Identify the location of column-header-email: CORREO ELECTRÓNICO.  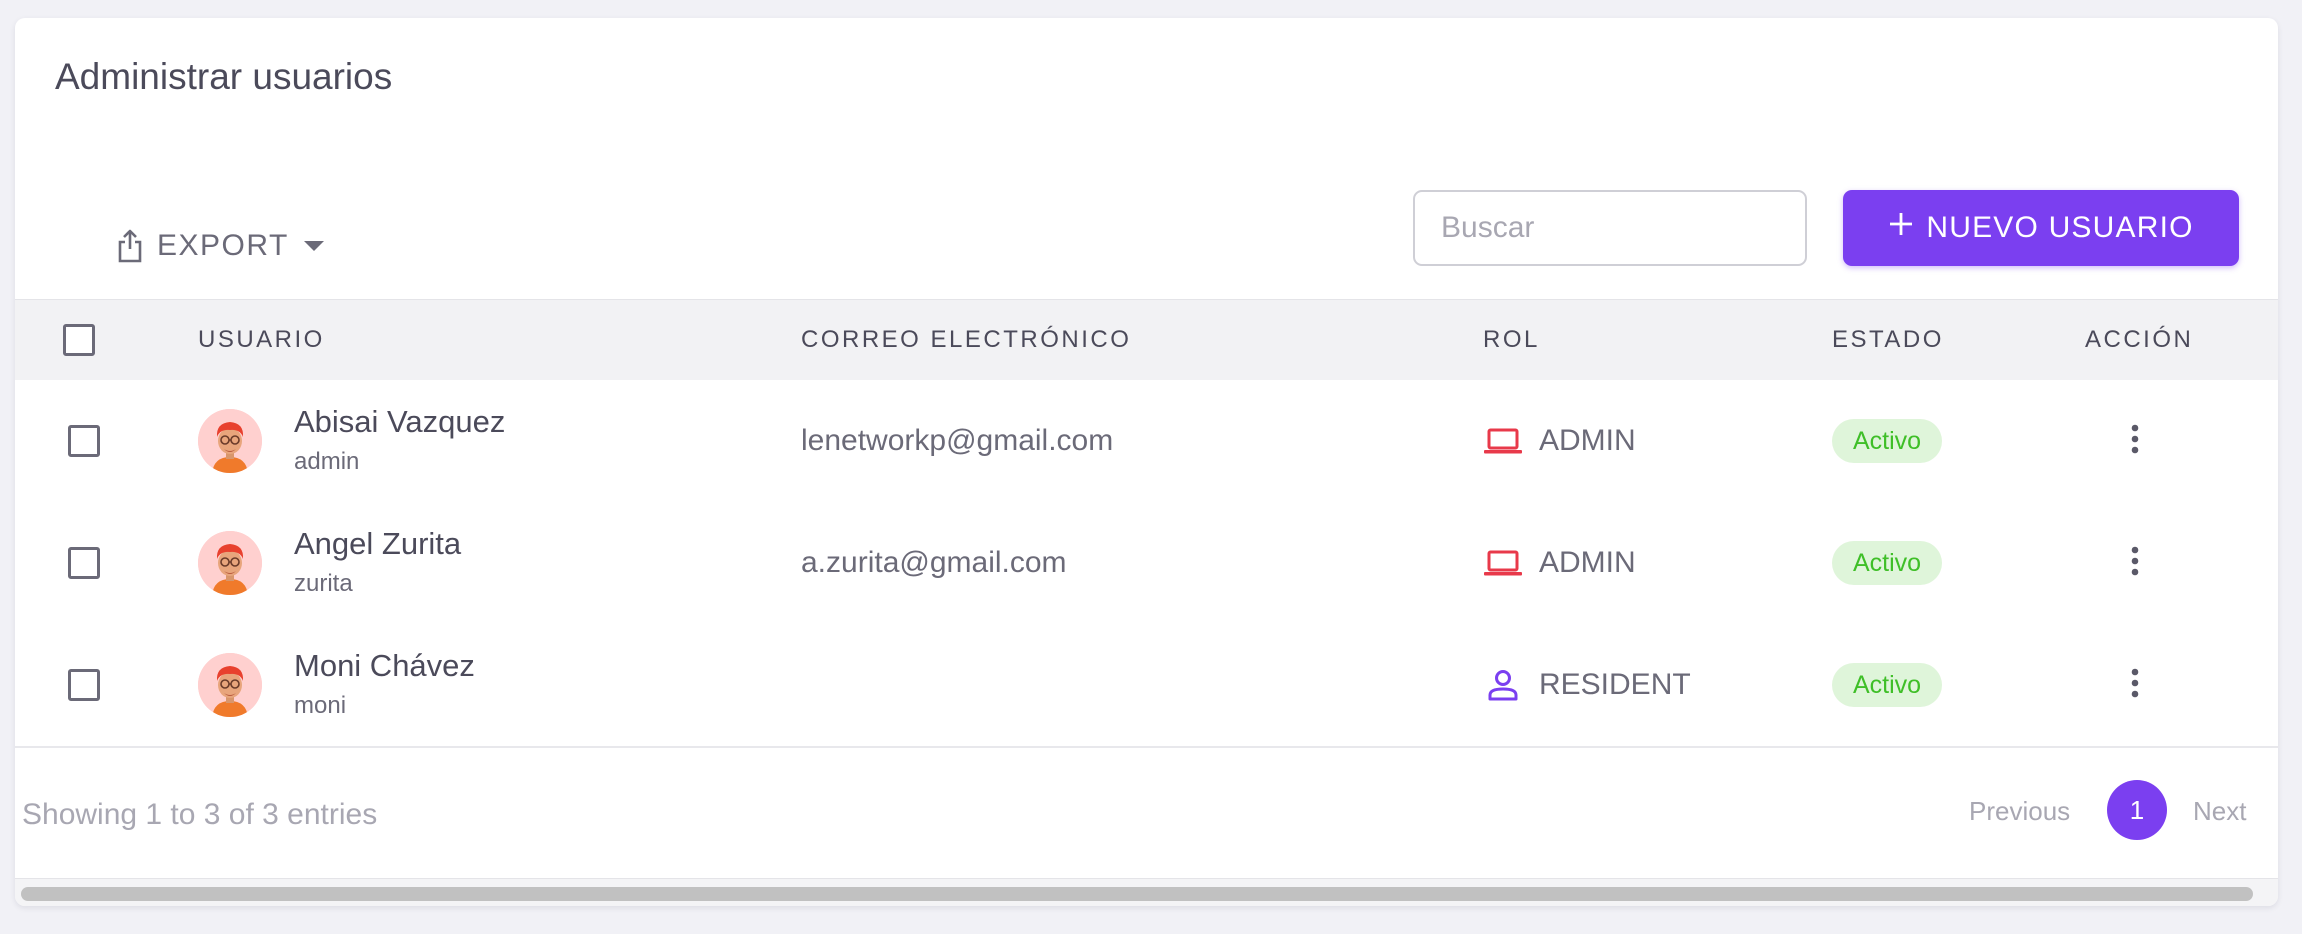
(966, 340).